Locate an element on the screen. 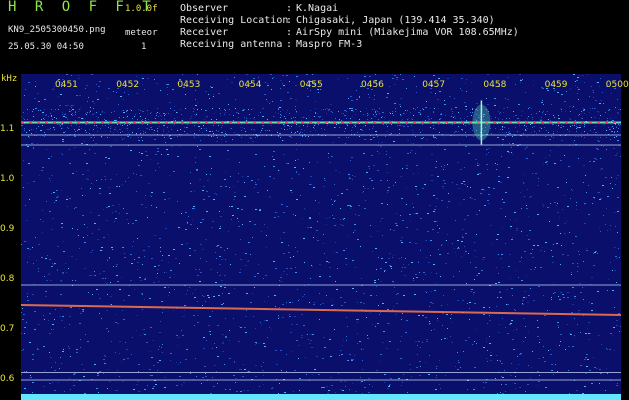 This screenshot has width=629, height=400. x-tick-label: 0456 is located at coordinates (372, 85).